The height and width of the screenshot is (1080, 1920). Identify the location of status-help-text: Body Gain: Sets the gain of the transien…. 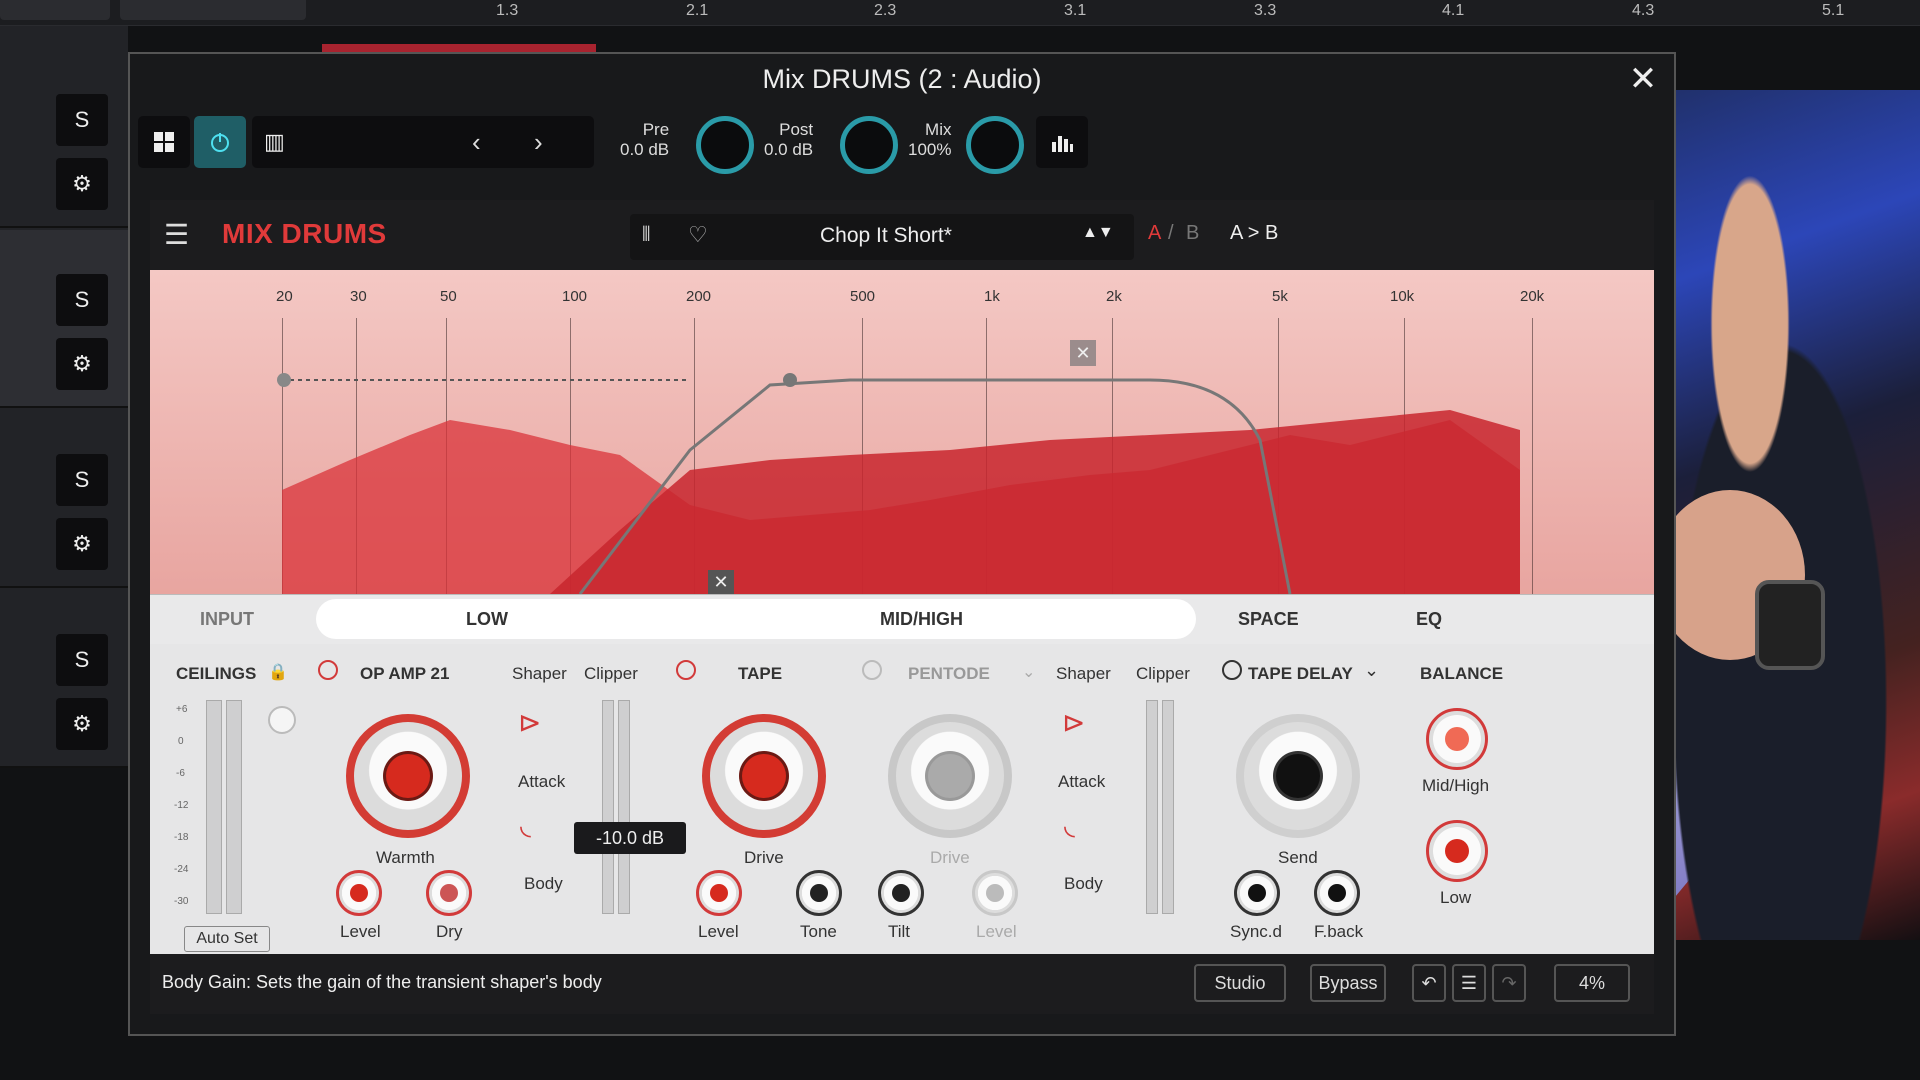
(382, 982).